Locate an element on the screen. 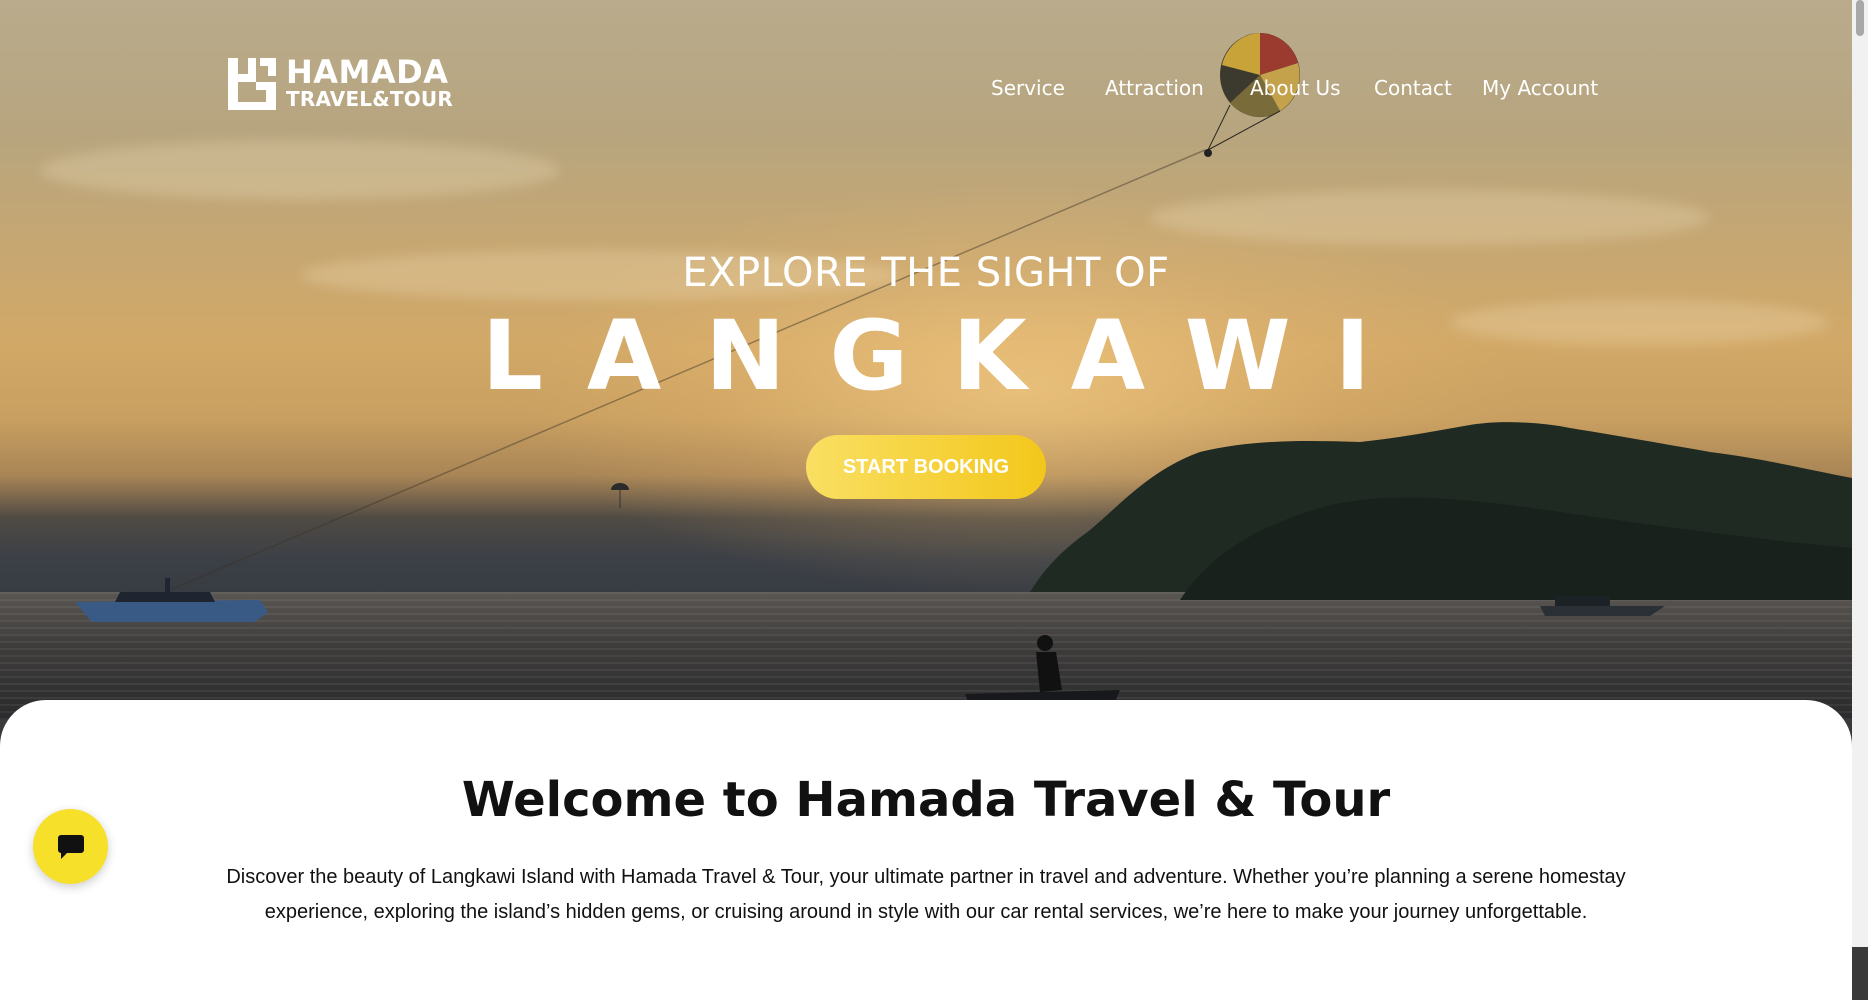 This screenshot has height=1000, width=1868. distant-parasail is located at coordinates (620, 495).